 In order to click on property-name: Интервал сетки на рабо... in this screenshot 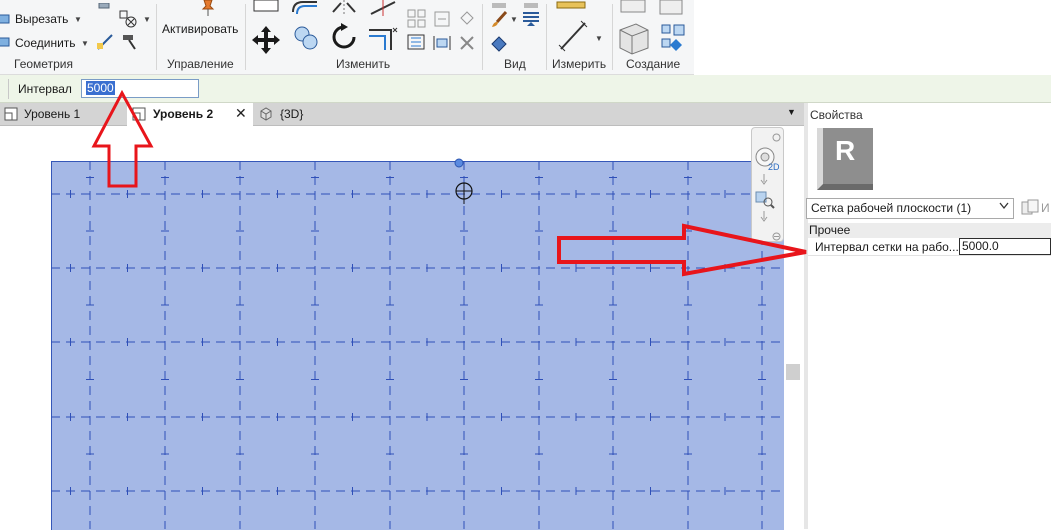, I will do `click(887, 247)`.